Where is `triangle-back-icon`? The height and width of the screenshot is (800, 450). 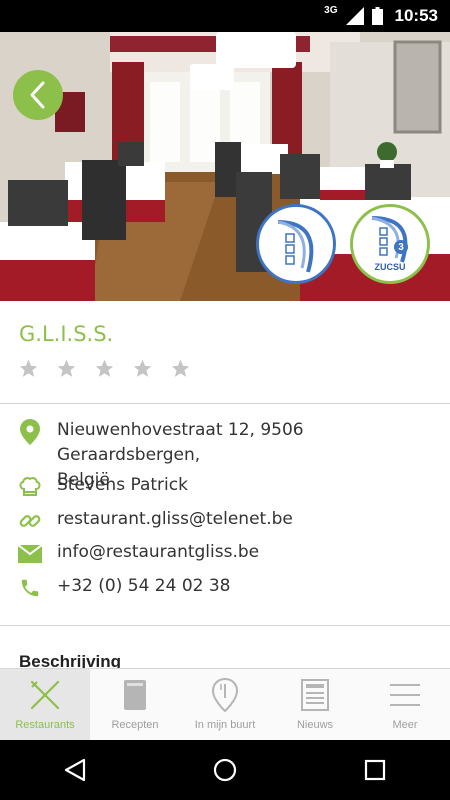 triangle-back-icon is located at coordinates (75, 770).